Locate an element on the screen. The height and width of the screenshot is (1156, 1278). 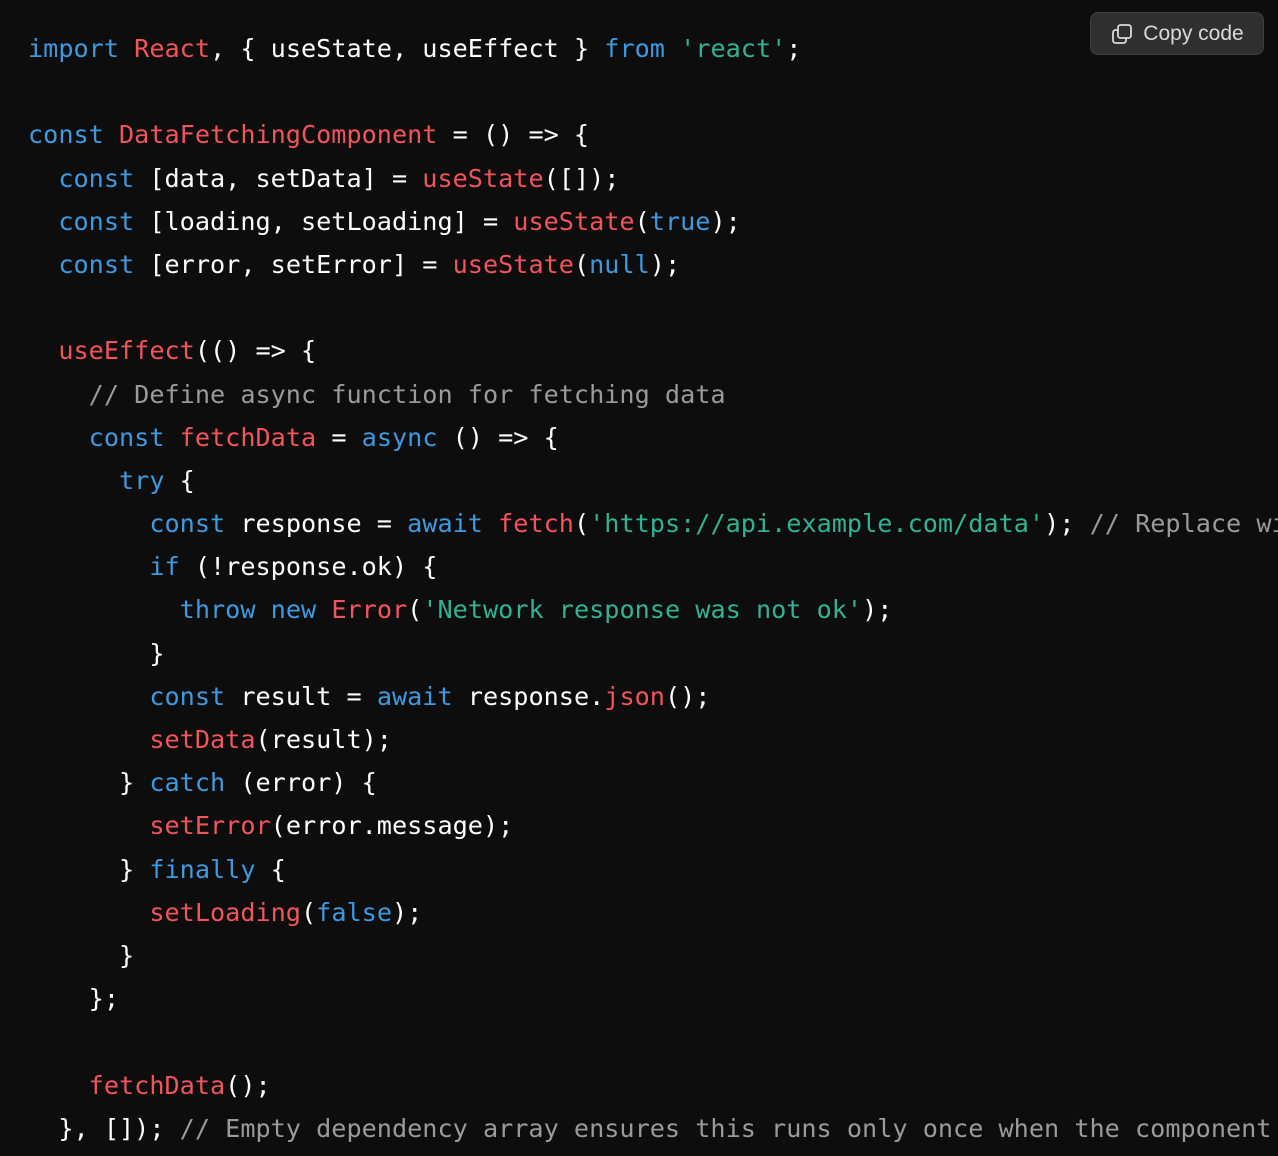
identifier-token: setError is located at coordinates (210, 826).